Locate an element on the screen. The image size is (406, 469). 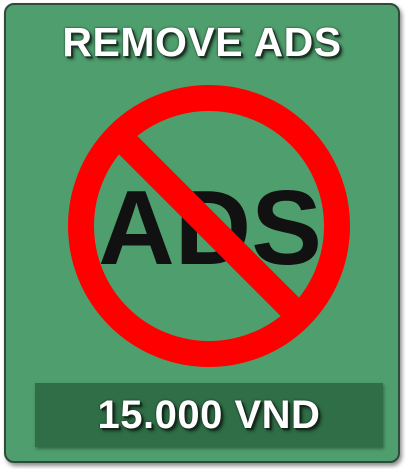
price-bar: 15.000 VND is located at coordinates (209, 415).